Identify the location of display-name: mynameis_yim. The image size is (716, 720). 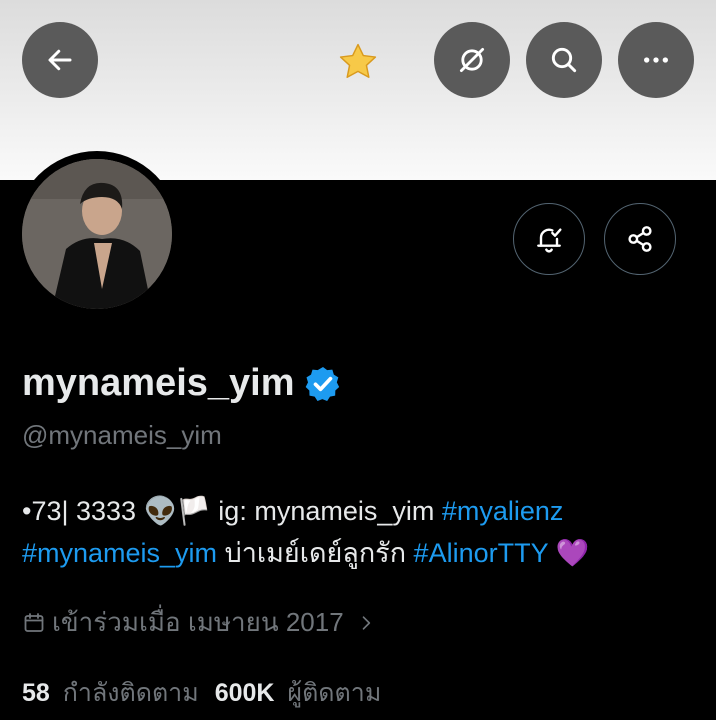
(158, 383).